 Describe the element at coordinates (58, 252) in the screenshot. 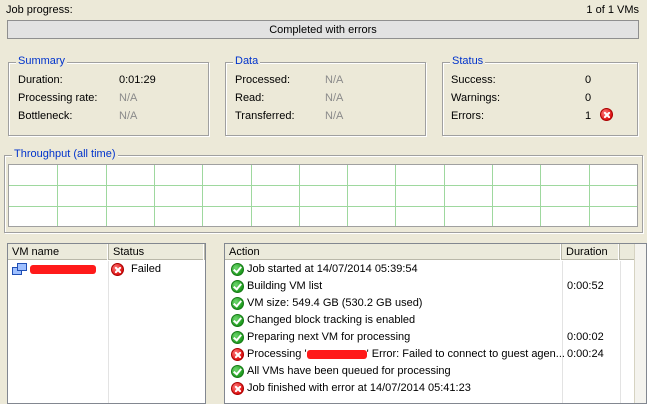

I see `column-vm-name: VM name` at that location.